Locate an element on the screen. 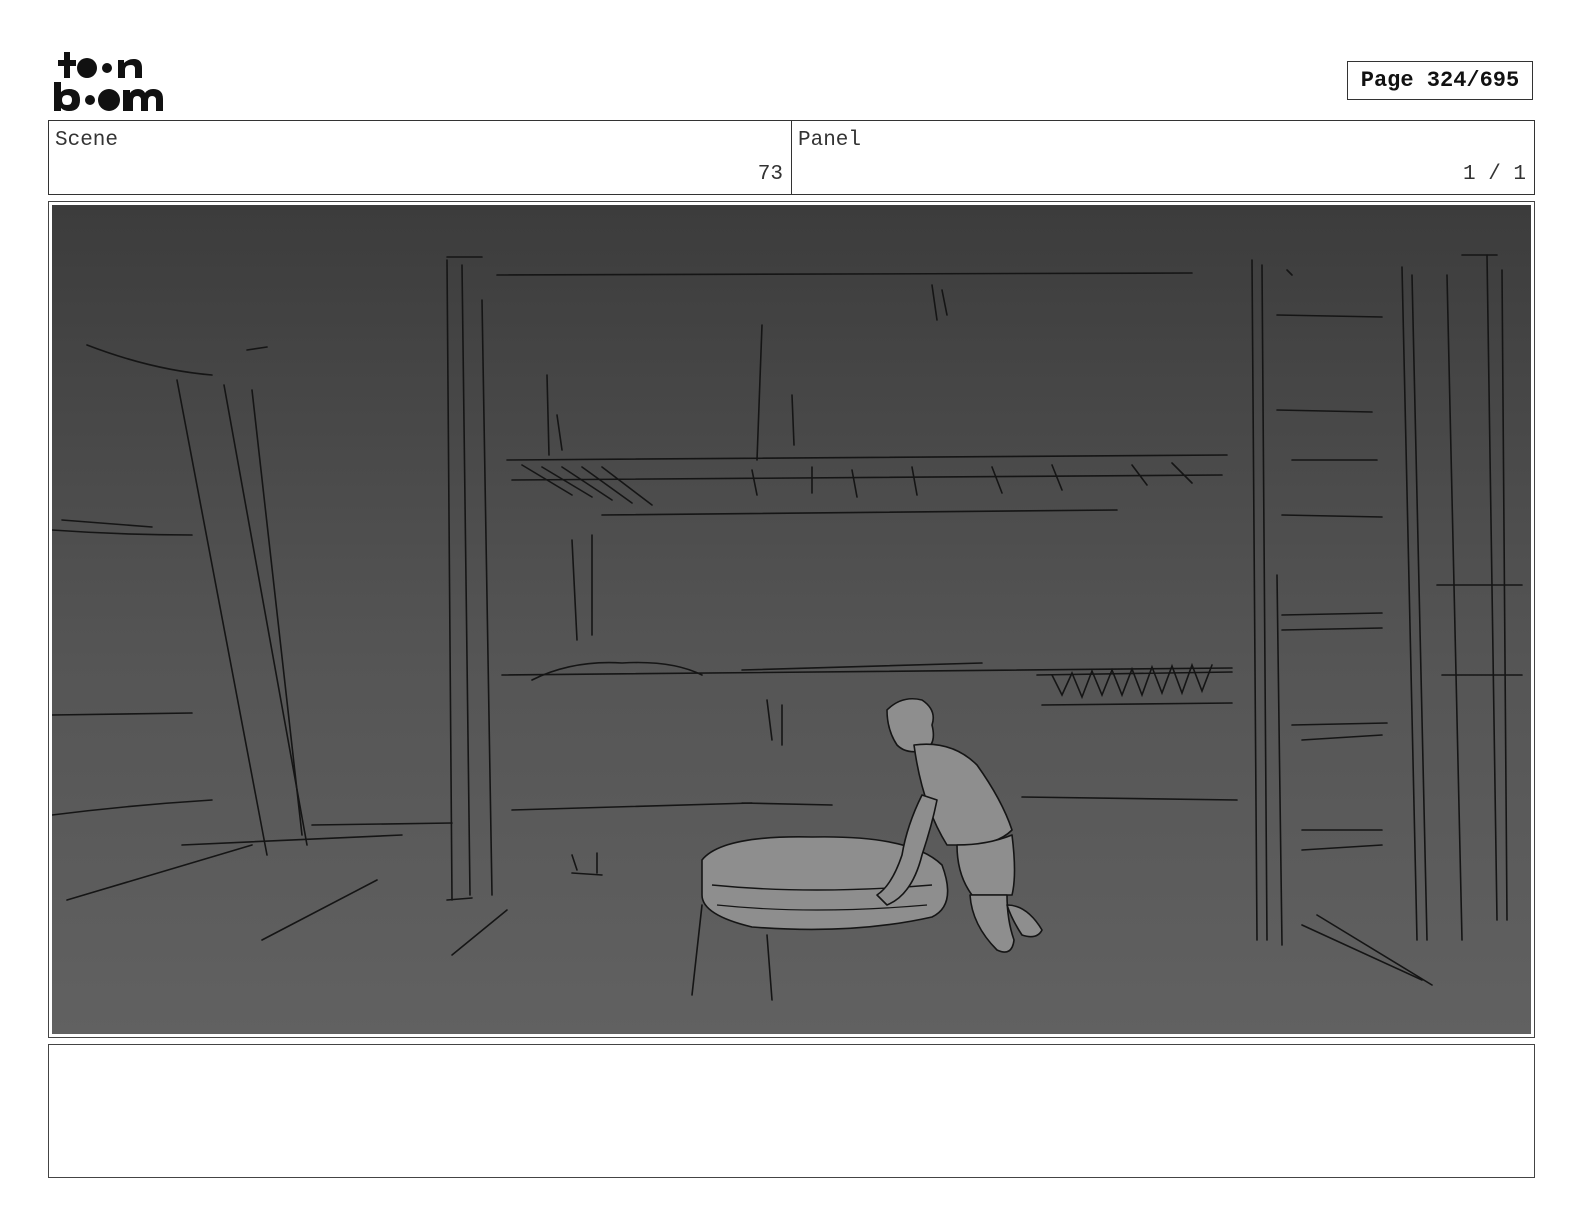  toon-boom-logo is located at coordinates (108, 81).